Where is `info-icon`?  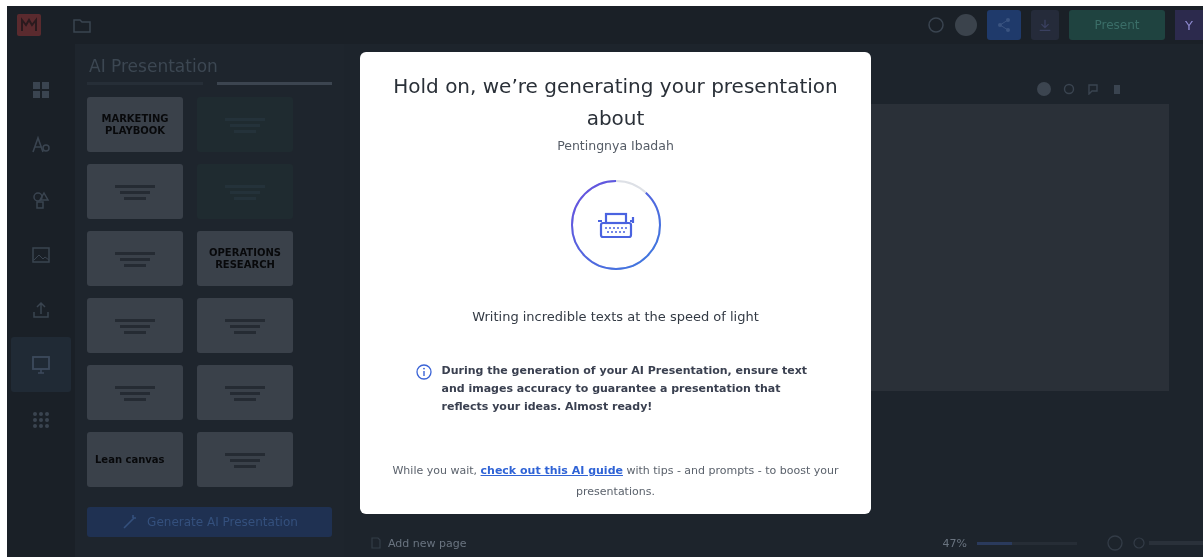 info-icon is located at coordinates (423, 372).